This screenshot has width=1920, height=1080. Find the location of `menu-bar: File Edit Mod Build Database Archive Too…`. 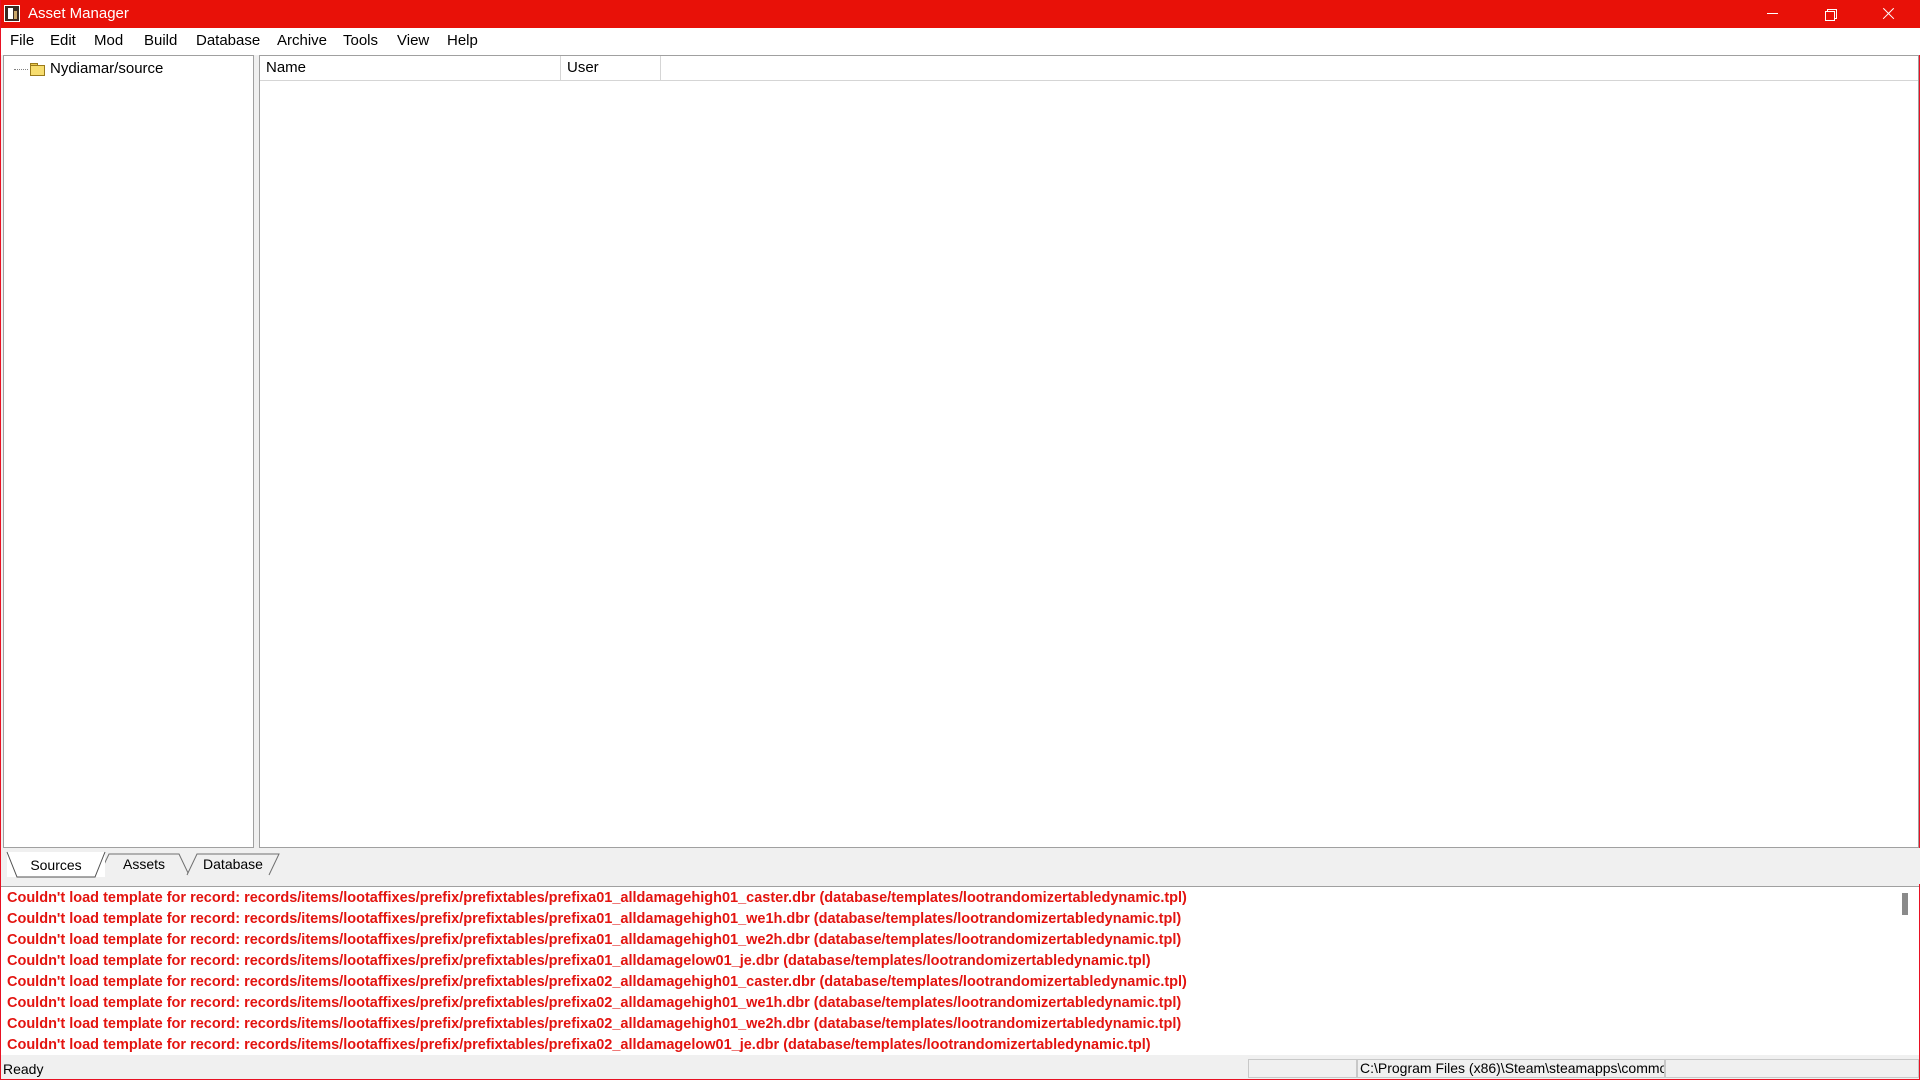

menu-bar: File Edit Mod Build Database Archive Too… is located at coordinates (960, 41).